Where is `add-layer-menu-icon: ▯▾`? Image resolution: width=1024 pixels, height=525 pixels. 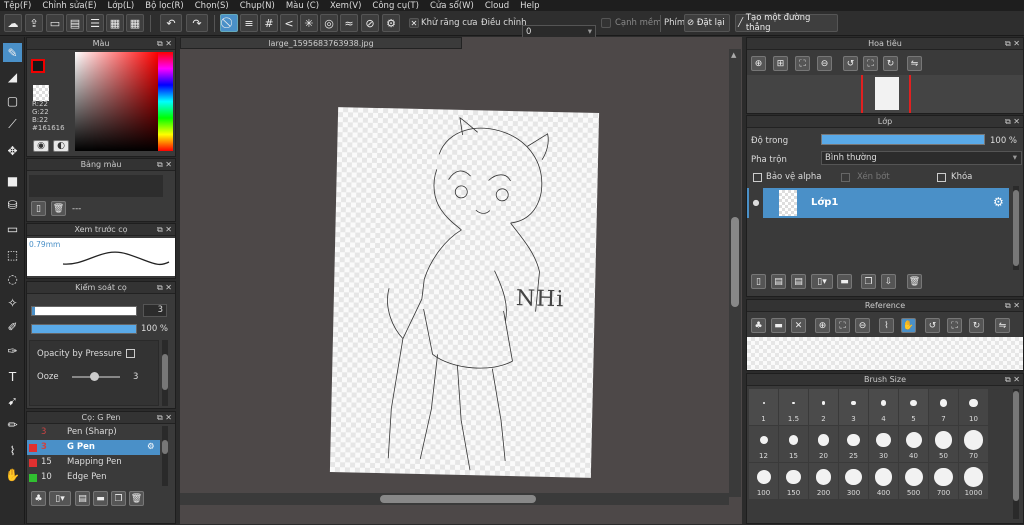 add-layer-menu-icon: ▯▾ is located at coordinates (822, 281).